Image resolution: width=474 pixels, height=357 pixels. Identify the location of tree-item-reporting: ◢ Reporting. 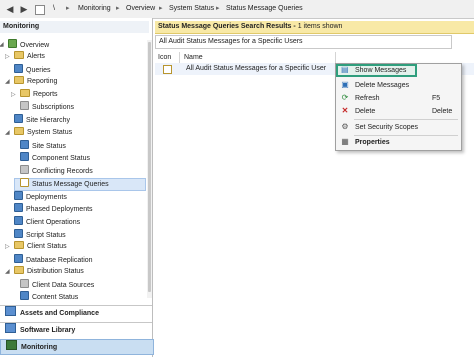
(31, 82).